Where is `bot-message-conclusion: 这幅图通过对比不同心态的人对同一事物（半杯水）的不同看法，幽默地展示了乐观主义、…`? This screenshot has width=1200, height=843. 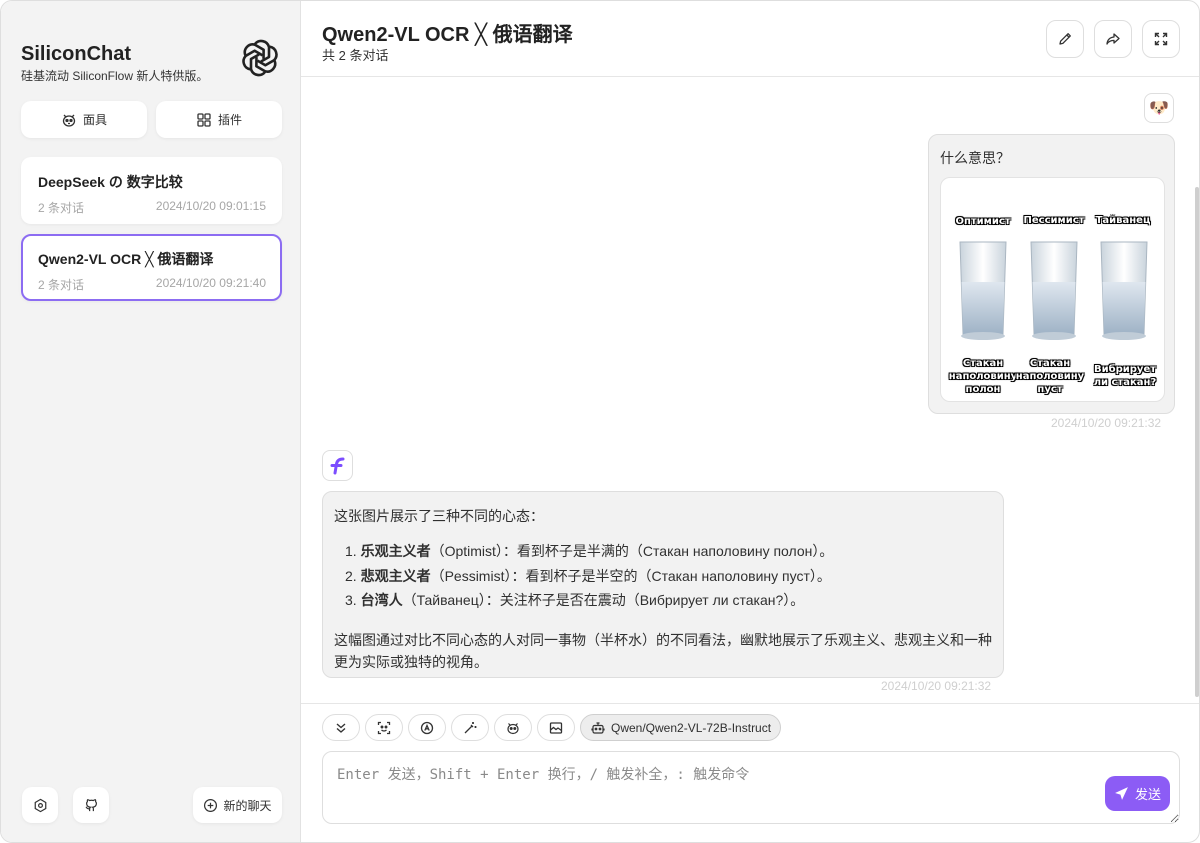 bot-message-conclusion: 这幅图通过对比不同心态的人对同一事物（半杯水）的不同看法，幽默地展示了乐观主义、… is located at coordinates (663, 651).